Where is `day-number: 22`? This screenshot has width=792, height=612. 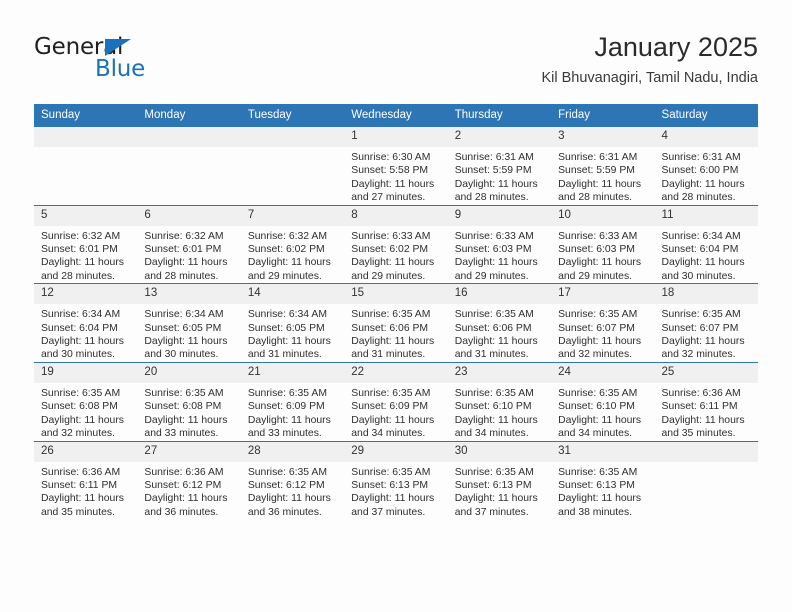
day-number: 22 is located at coordinates (396, 372).